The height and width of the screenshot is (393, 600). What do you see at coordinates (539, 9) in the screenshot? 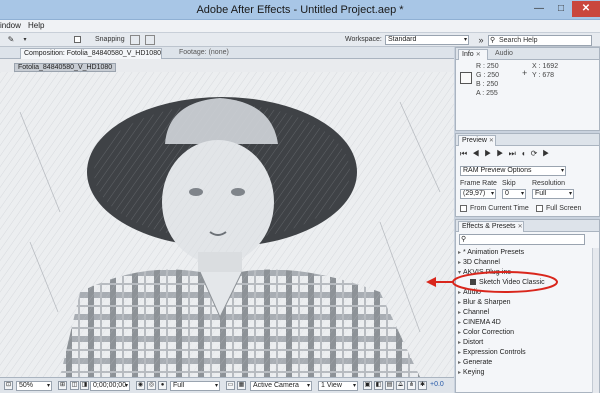
I see `minimize-button: —` at bounding box center [539, 9].